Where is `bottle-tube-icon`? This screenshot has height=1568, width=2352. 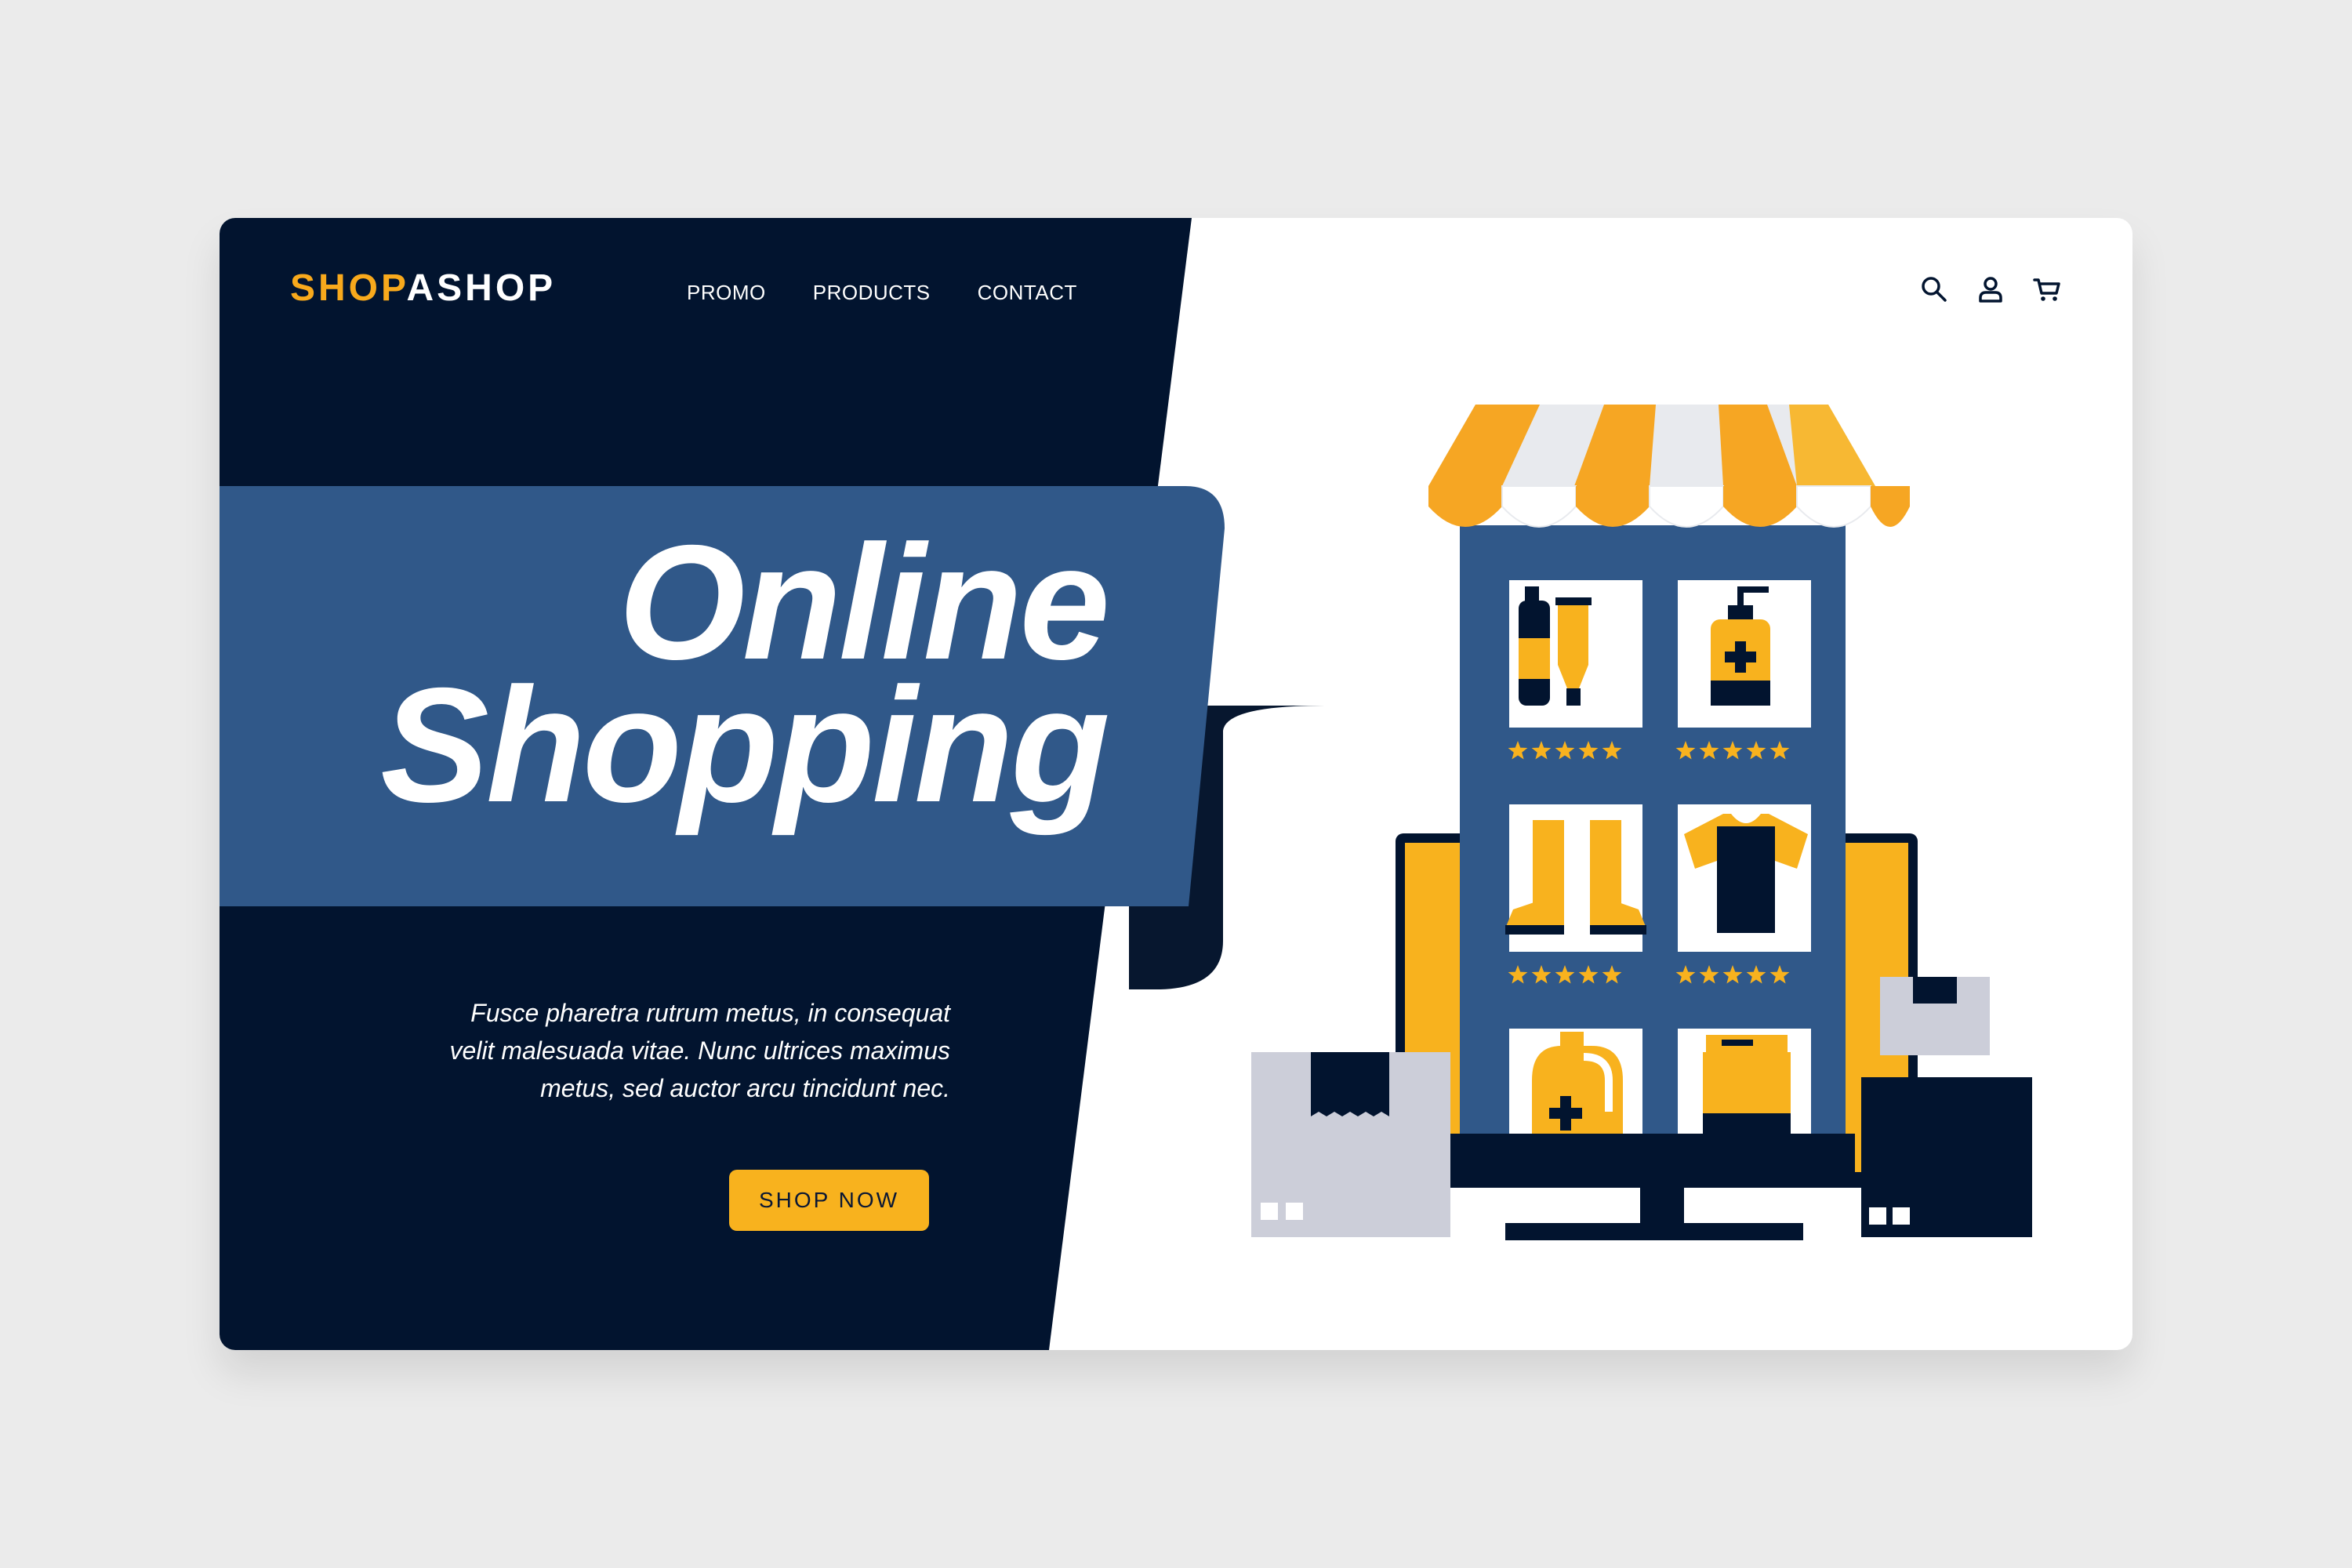 bottle-tube-icon is located at coordinates (1532, 594).